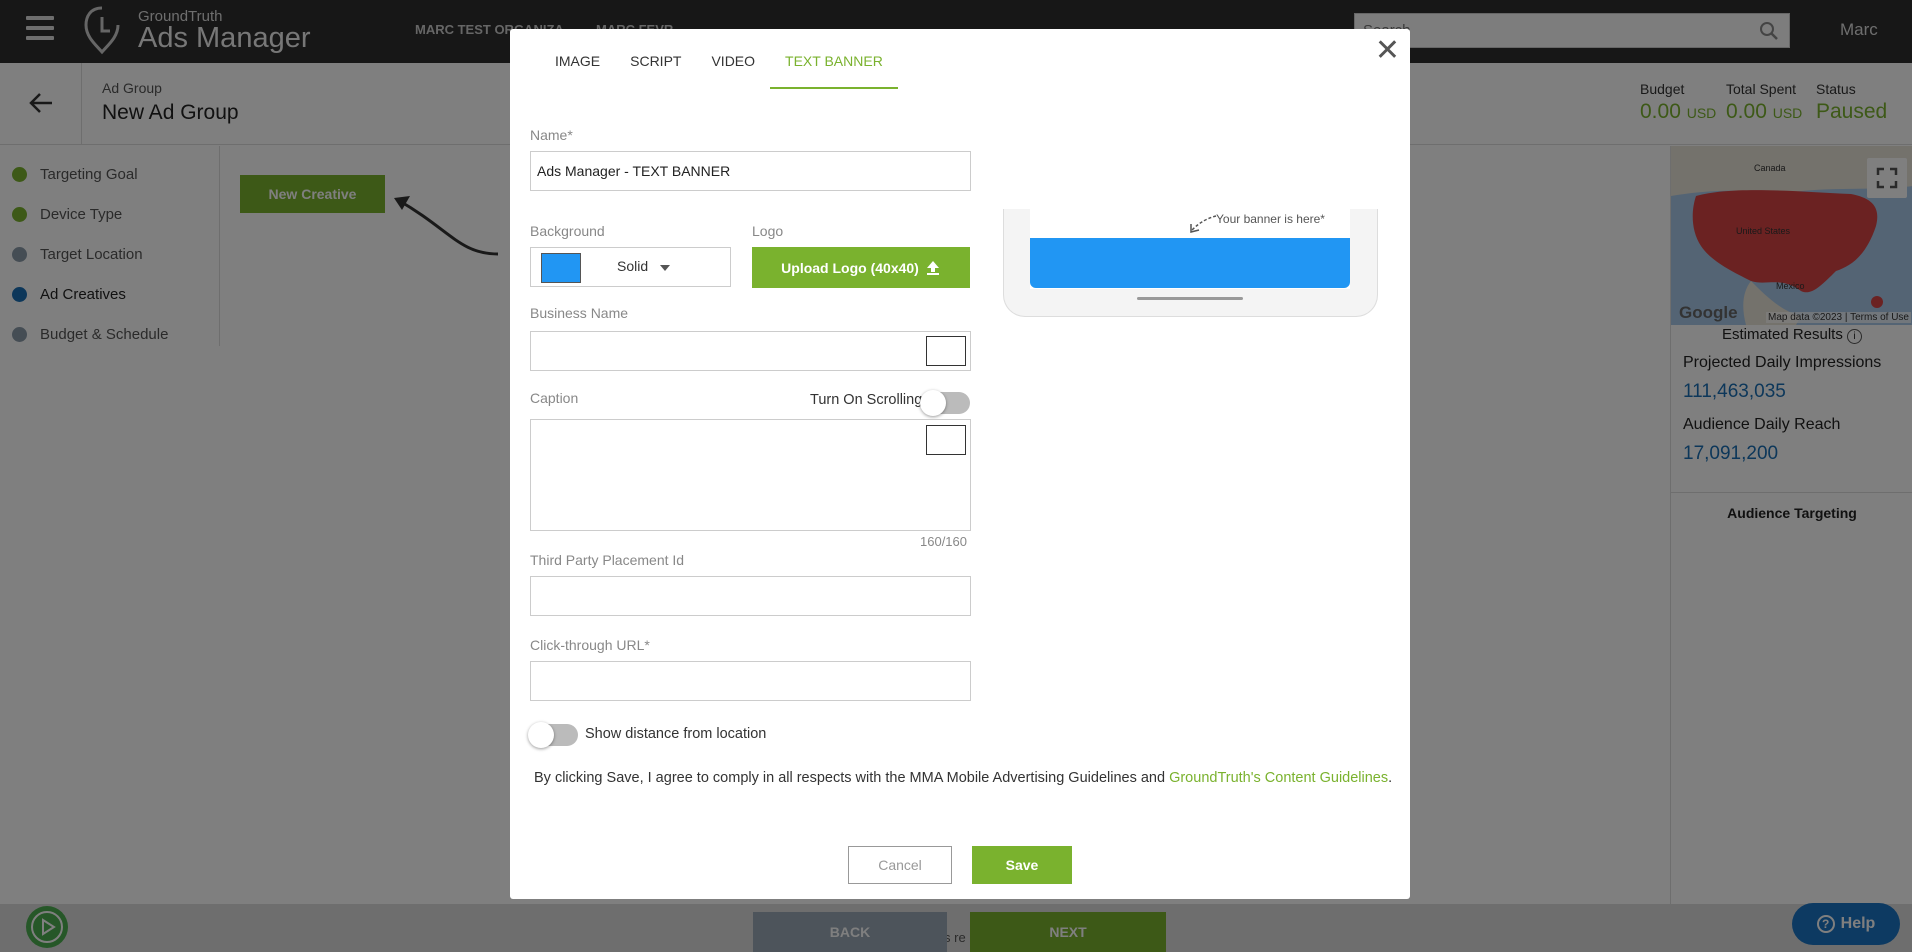 The height and width of the screenshot is (952, 1912). What do you see at coordinates (943, 541) in the screenshot?
I see `char-count: 160/160` at bounding box center [943, 541].